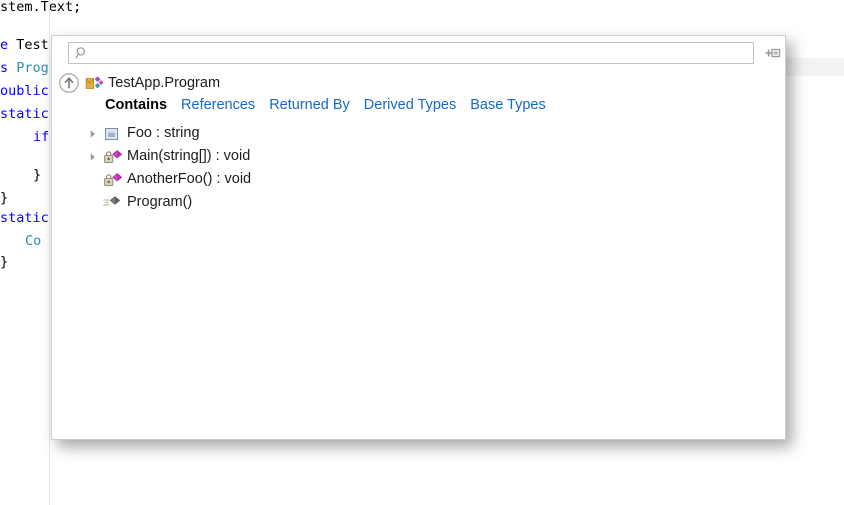  I want to click on tab-returned-by: Returned By, so click(309, 105).